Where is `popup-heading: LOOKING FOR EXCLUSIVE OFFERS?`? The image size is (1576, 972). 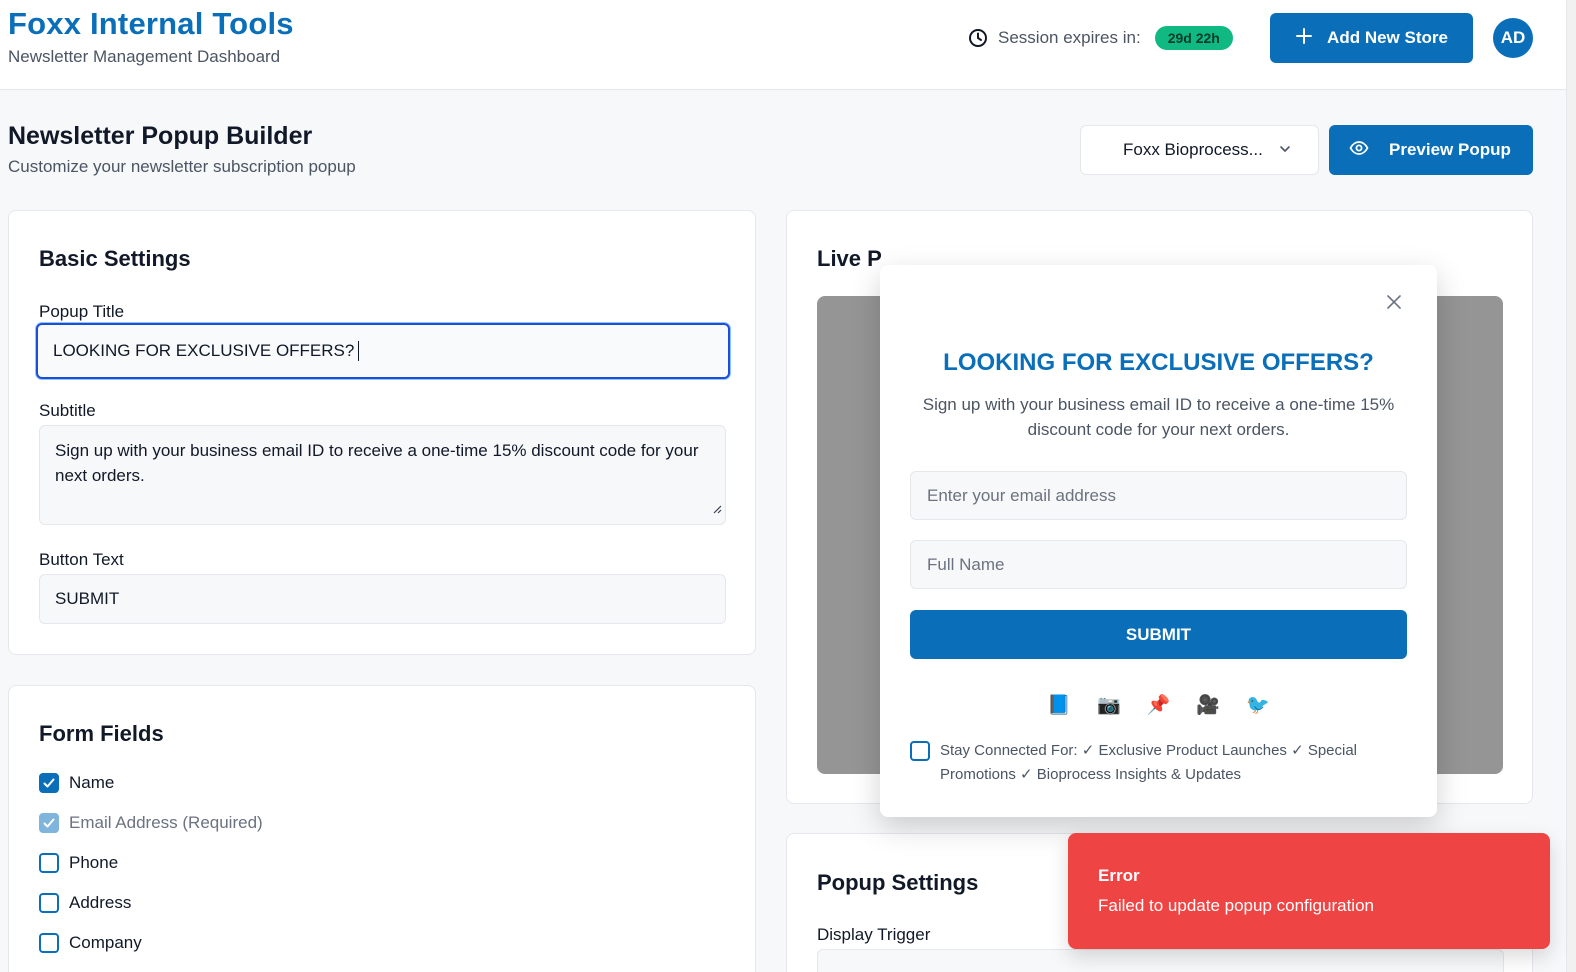 popup-heading: LOOKING FOR EXCLUSIVE OFFERS? is located at coordinates (1158, 362).